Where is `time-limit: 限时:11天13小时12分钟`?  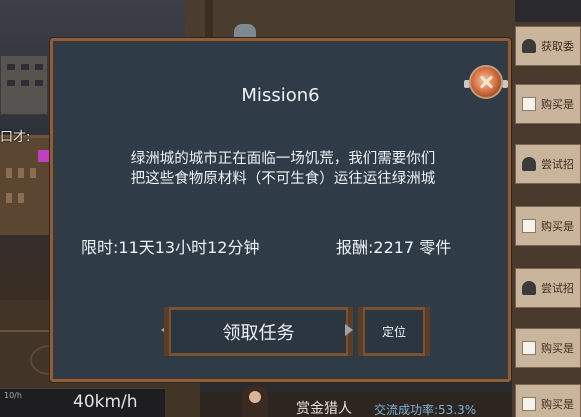
time-limit: 限时:11天13小时12分钟 is located at coordinates (170, 247).